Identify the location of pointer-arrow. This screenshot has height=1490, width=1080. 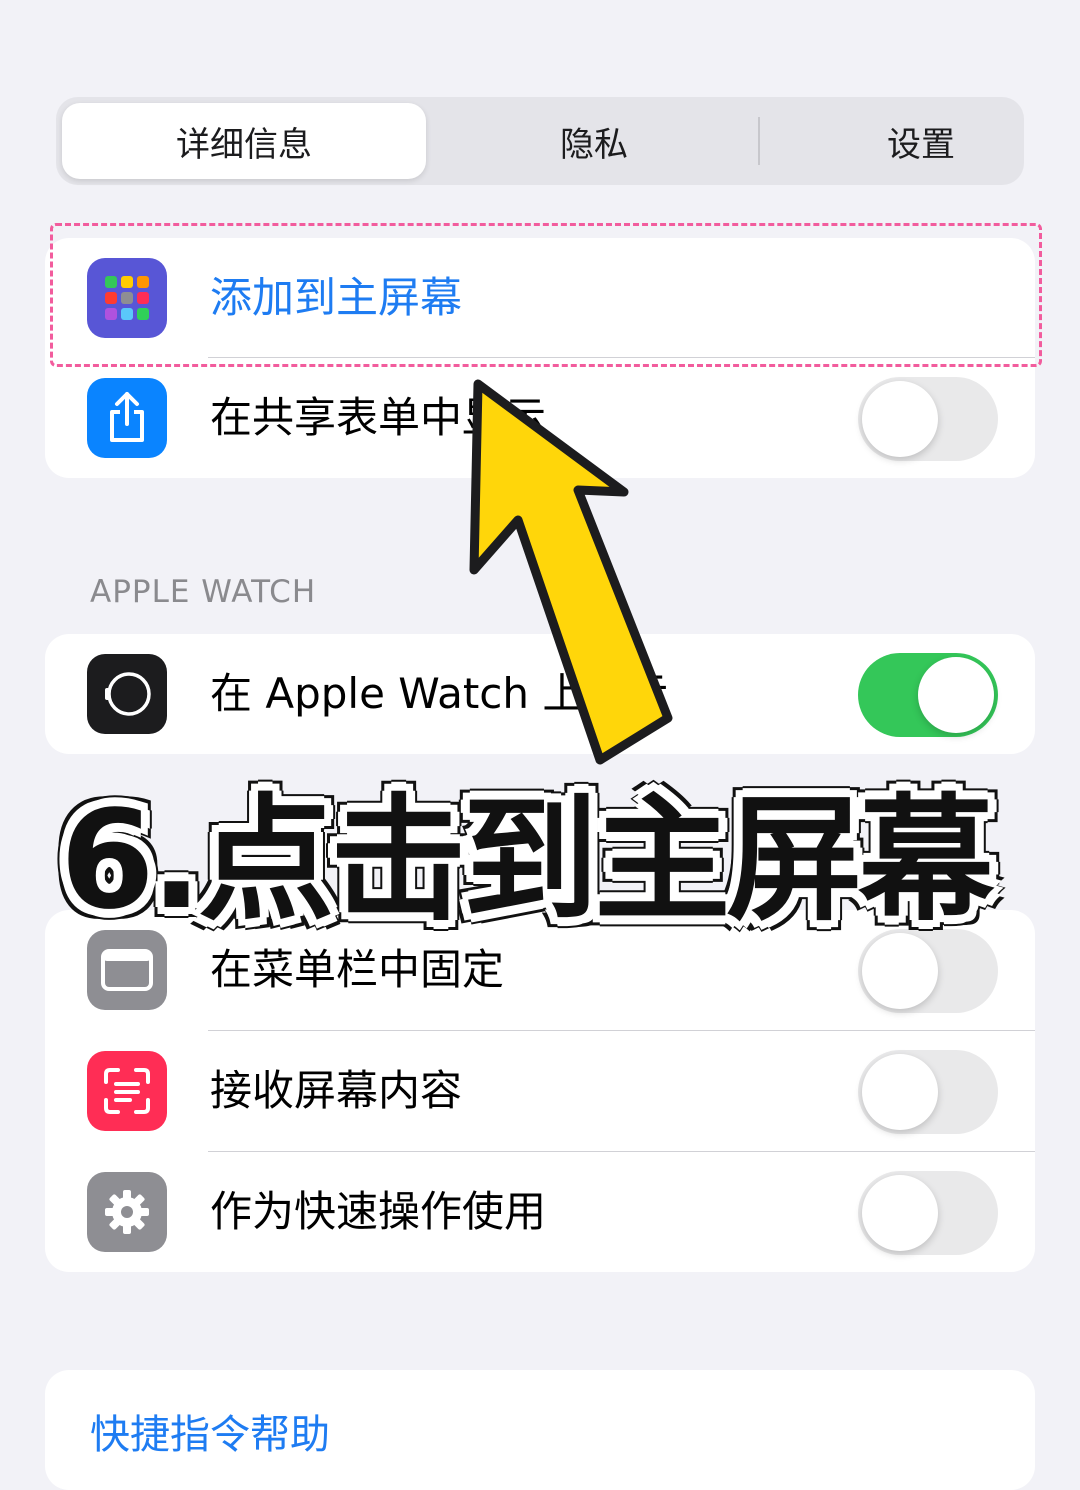
(571, 572).